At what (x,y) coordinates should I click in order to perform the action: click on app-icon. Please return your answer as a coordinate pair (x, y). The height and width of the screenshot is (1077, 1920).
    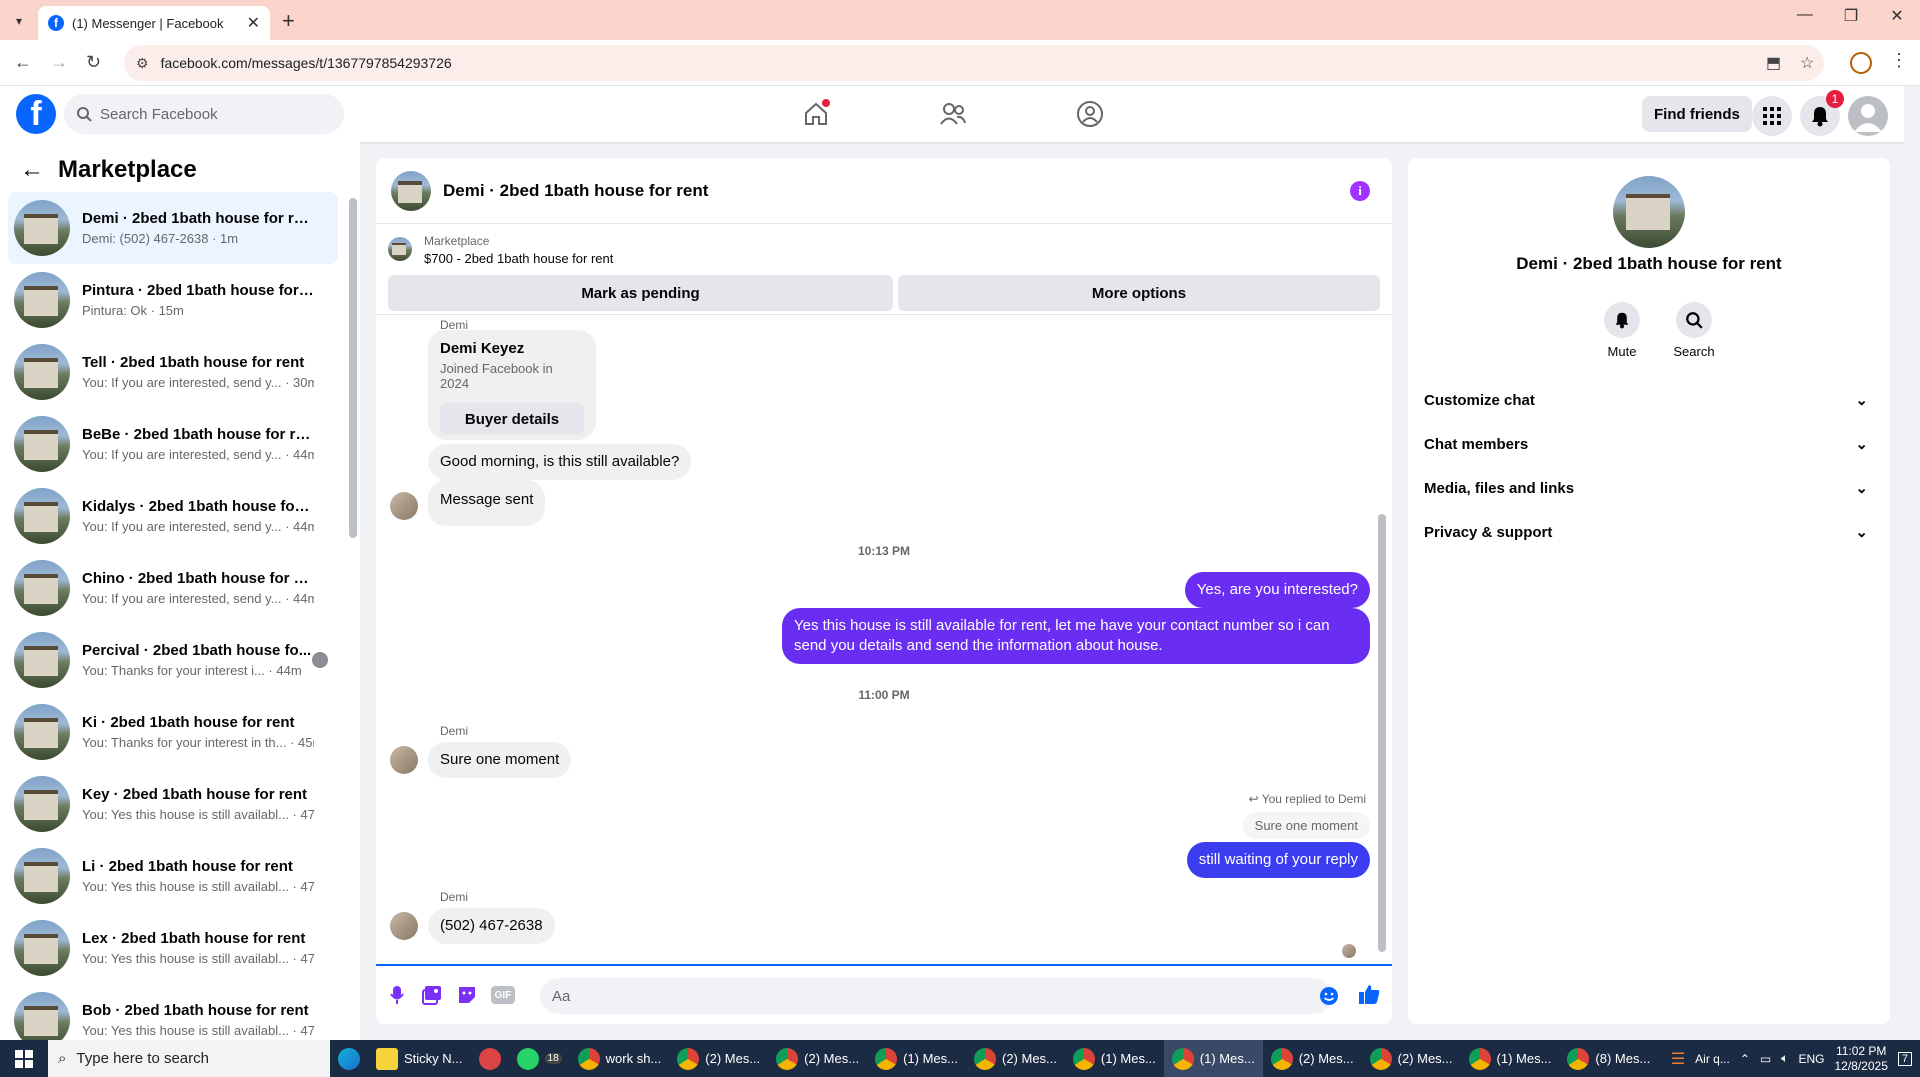
    Looking at the image, I should click on (489, 1058).